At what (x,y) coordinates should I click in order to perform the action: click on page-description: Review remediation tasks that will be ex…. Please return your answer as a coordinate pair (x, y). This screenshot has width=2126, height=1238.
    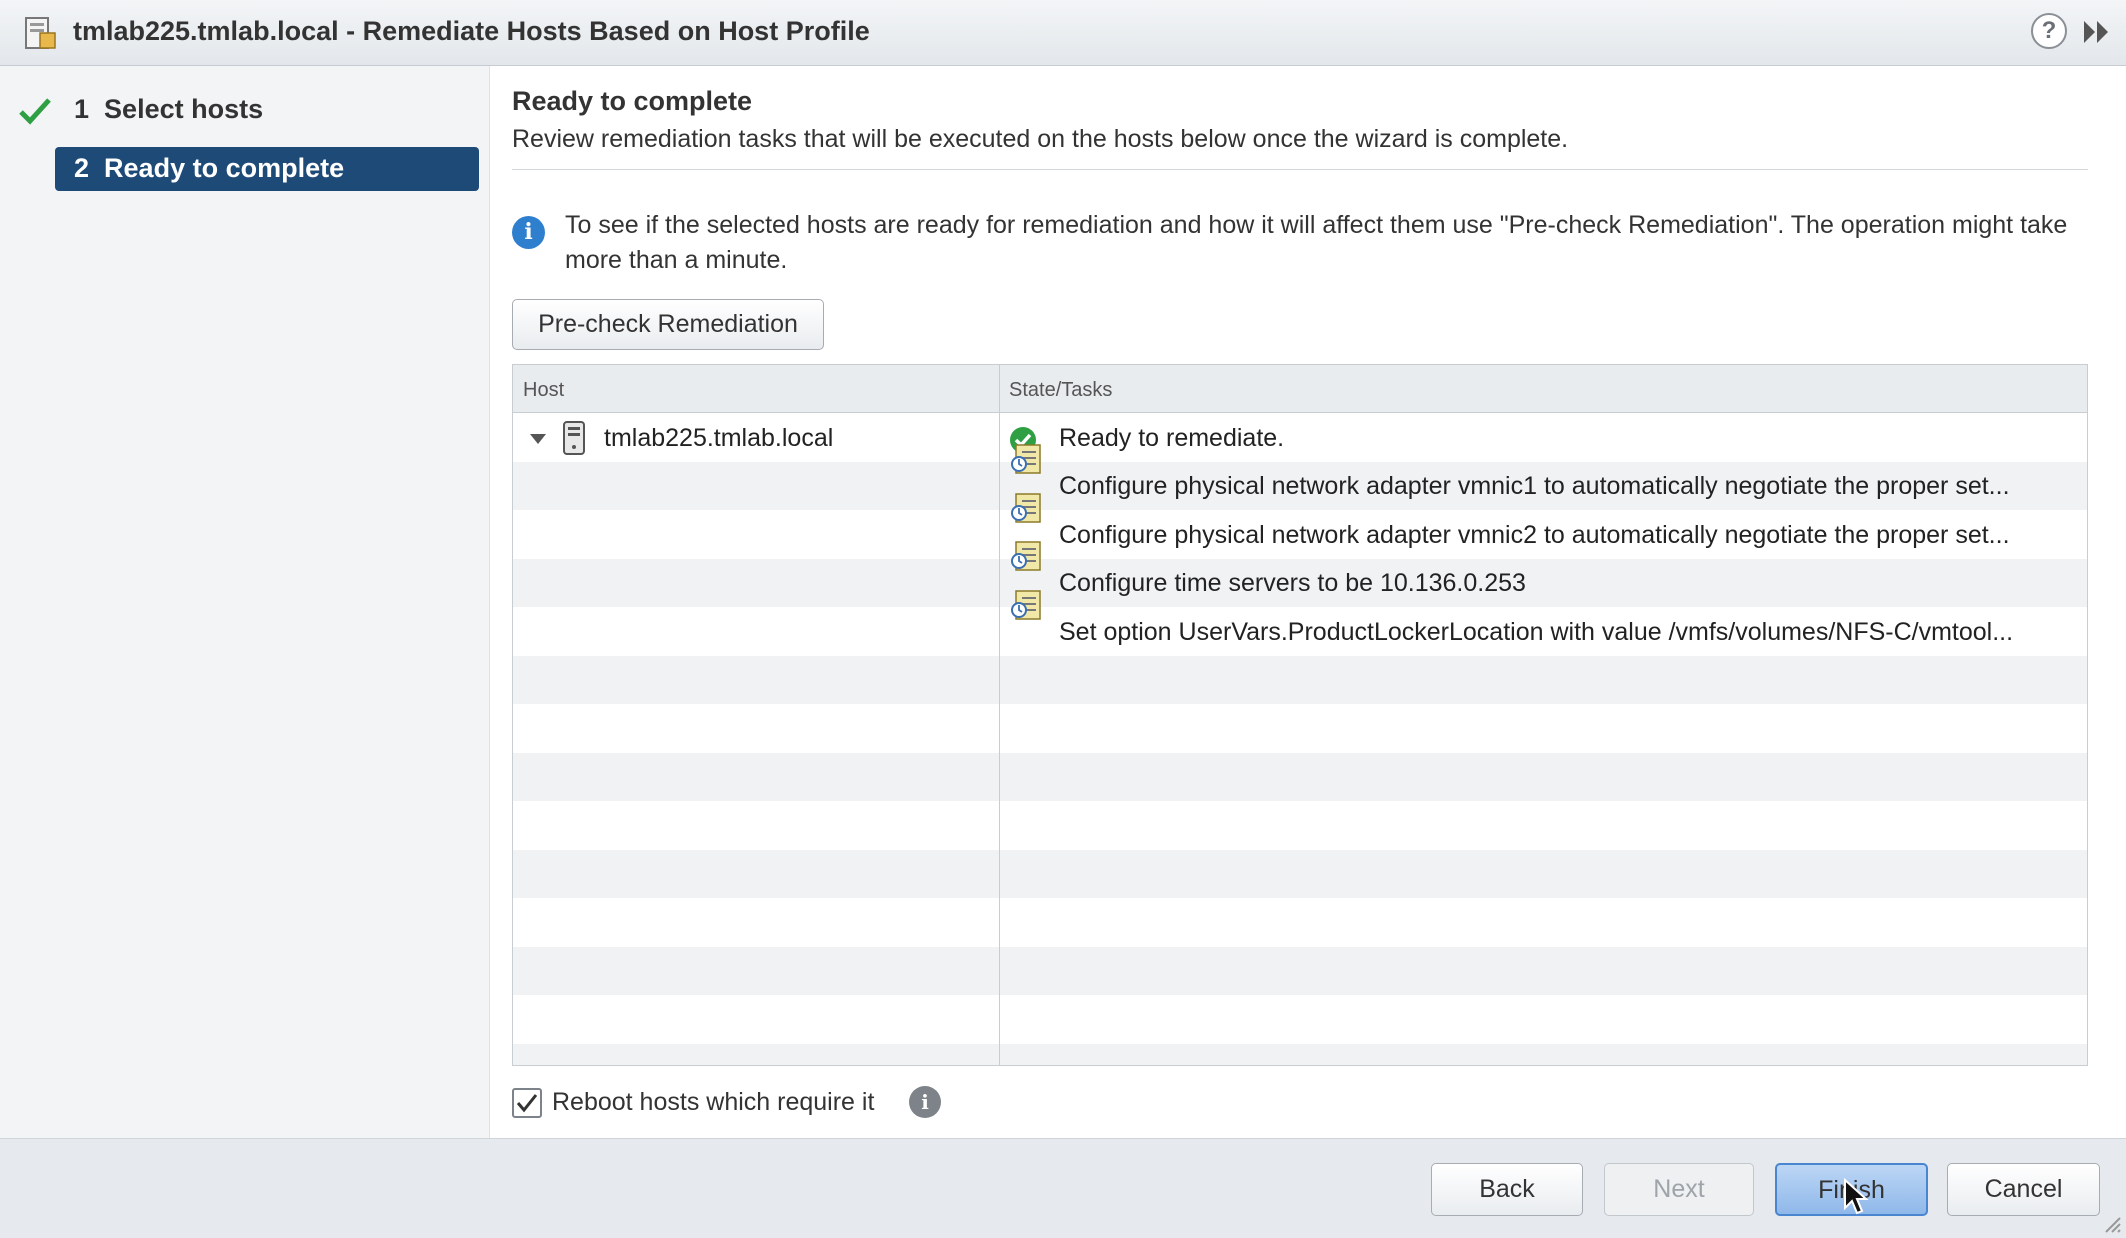
    Looking at the image, I should click on (1040, 139).